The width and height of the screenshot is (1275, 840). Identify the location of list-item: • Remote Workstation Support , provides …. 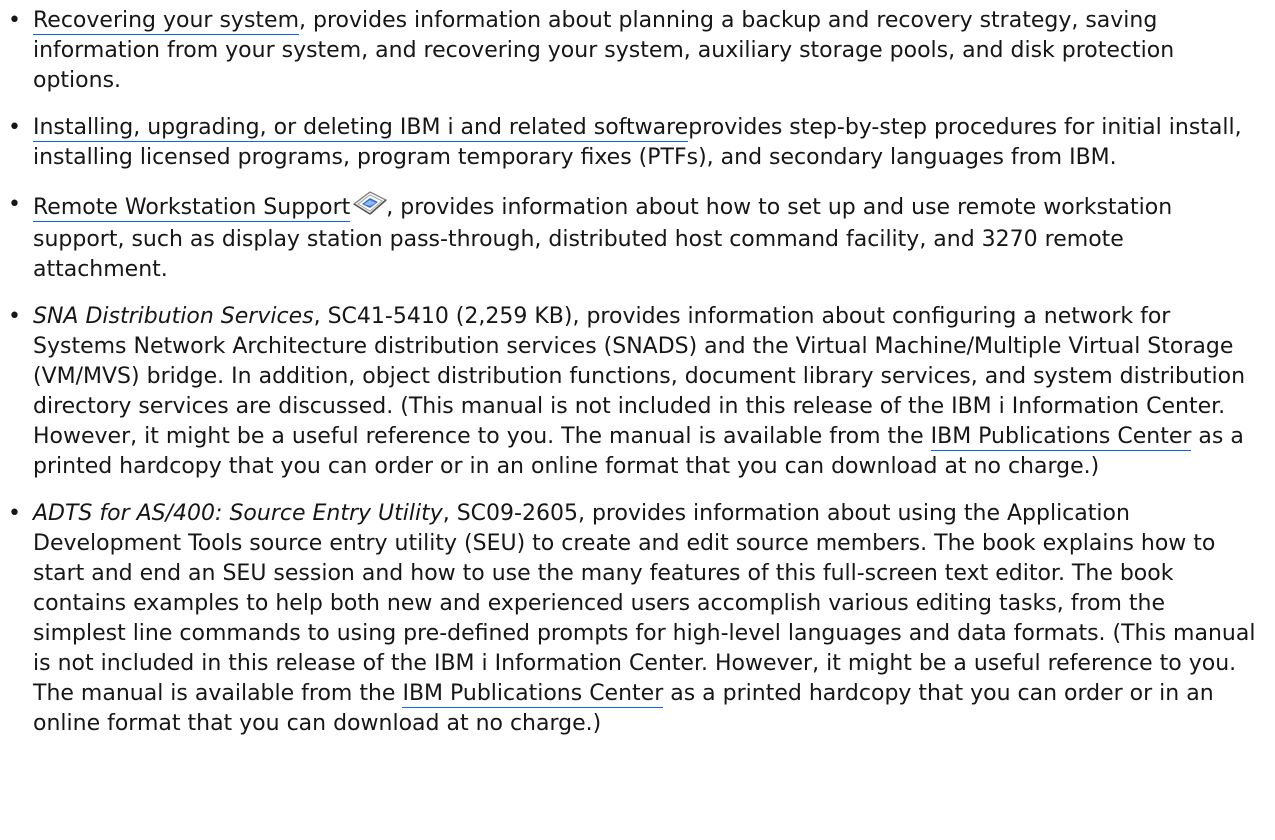
(633, 237).